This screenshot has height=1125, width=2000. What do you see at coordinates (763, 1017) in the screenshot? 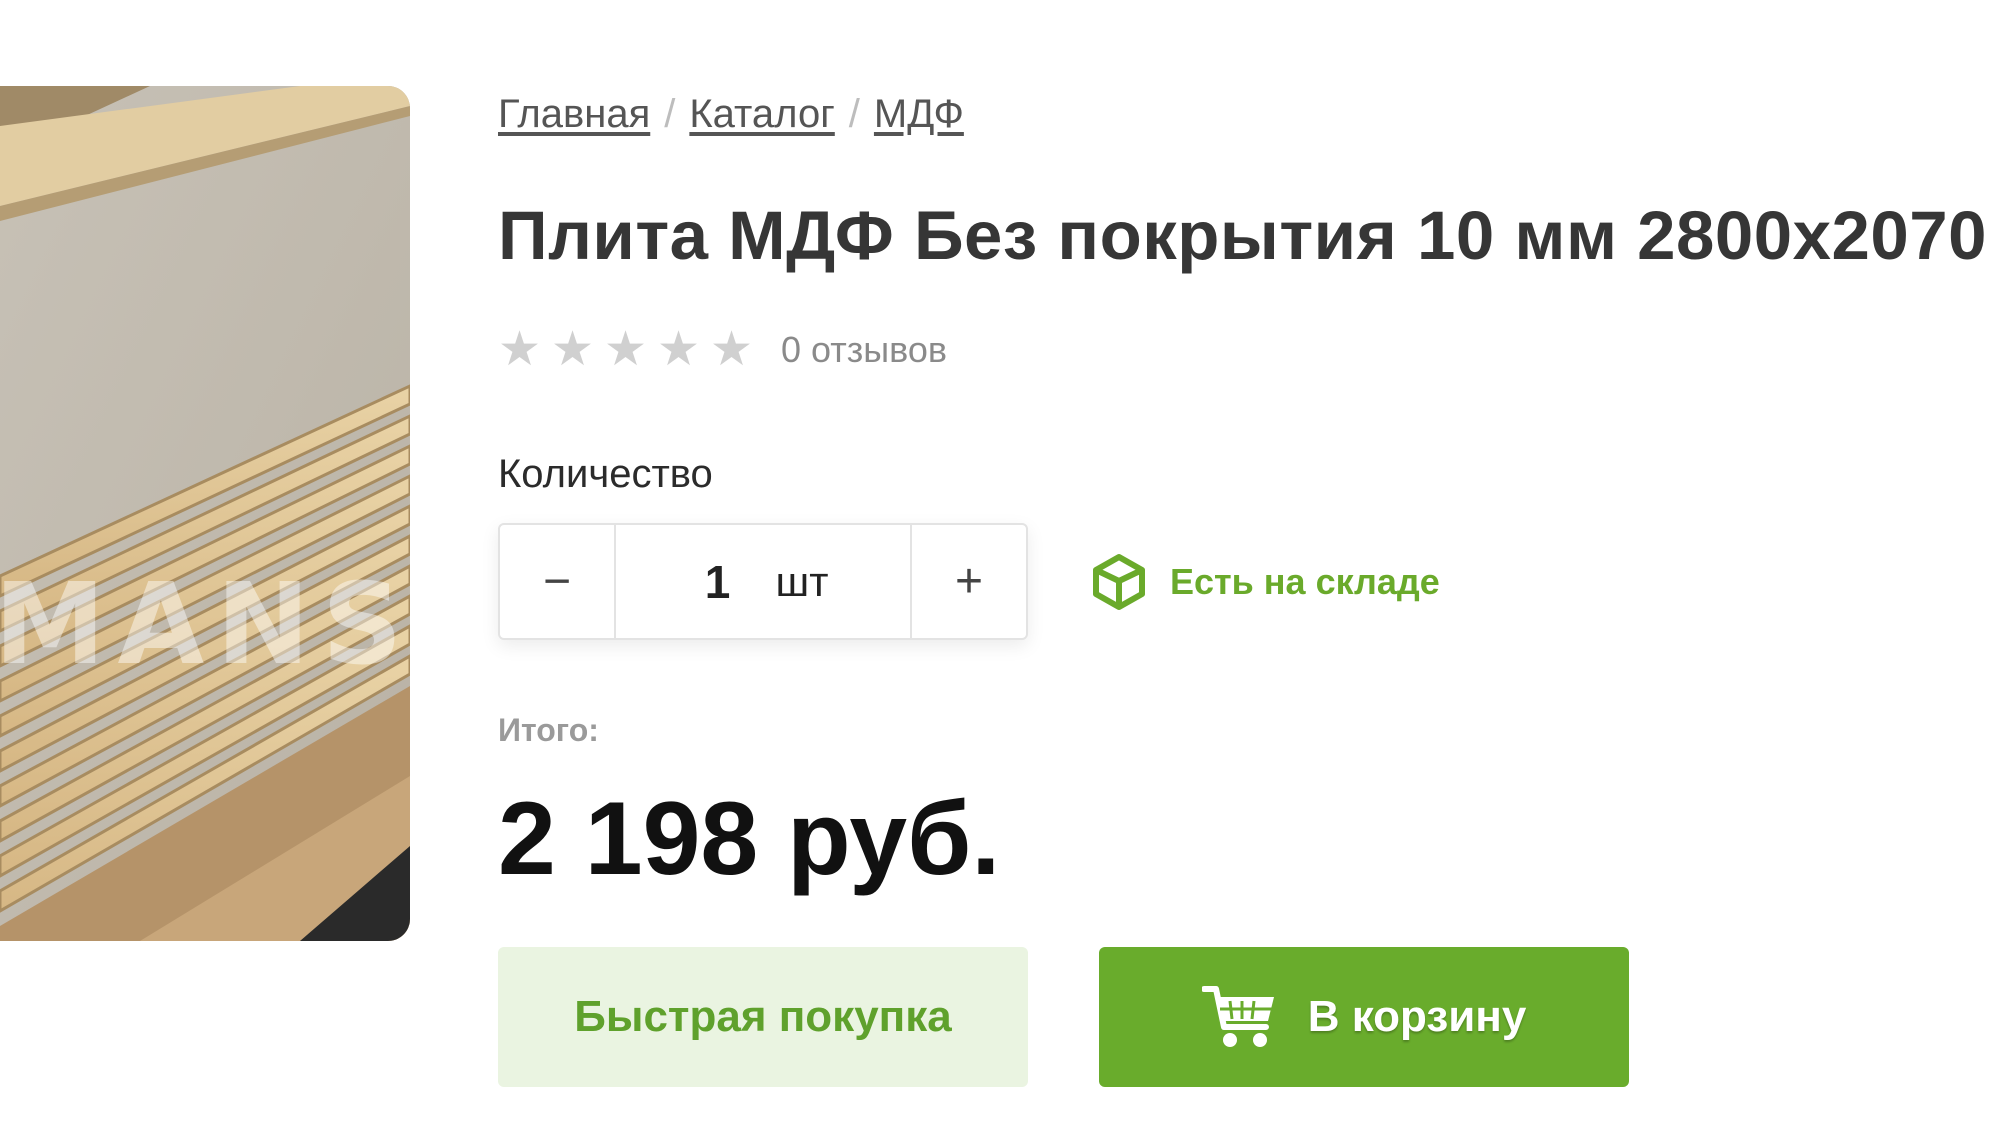
I see `quick-buy-button: Быстрая покупка` at bounding box center [763, 1017].